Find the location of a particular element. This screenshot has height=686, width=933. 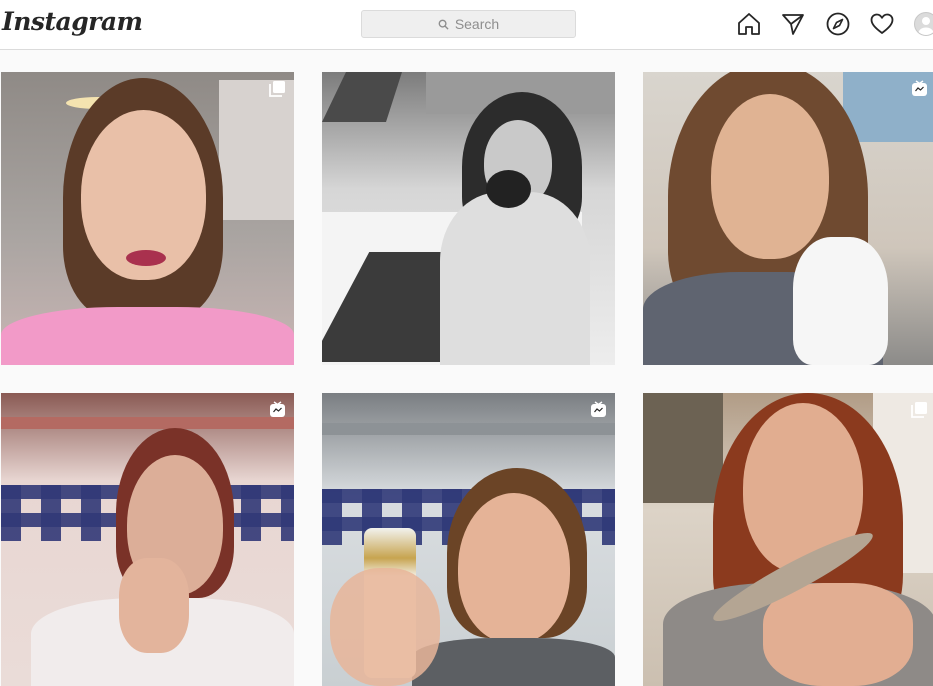

direct-icon is located at coordinates (793, 24).